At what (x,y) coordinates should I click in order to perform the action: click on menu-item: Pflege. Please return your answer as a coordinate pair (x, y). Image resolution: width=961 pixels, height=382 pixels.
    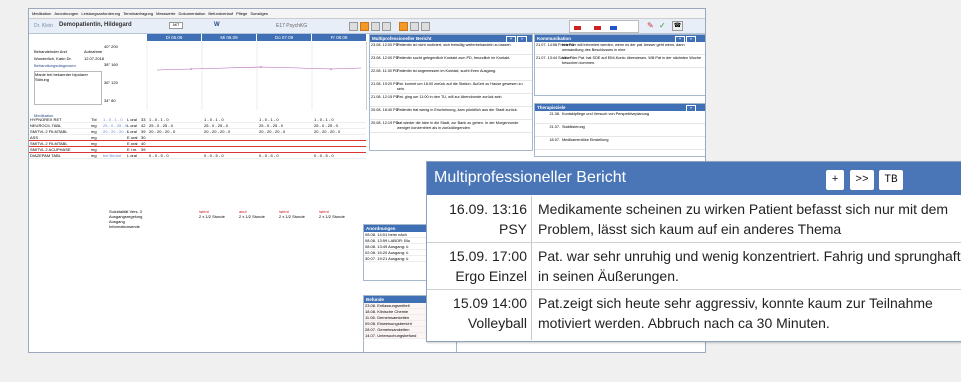
    Looking at the image, I should click on (241, 13).